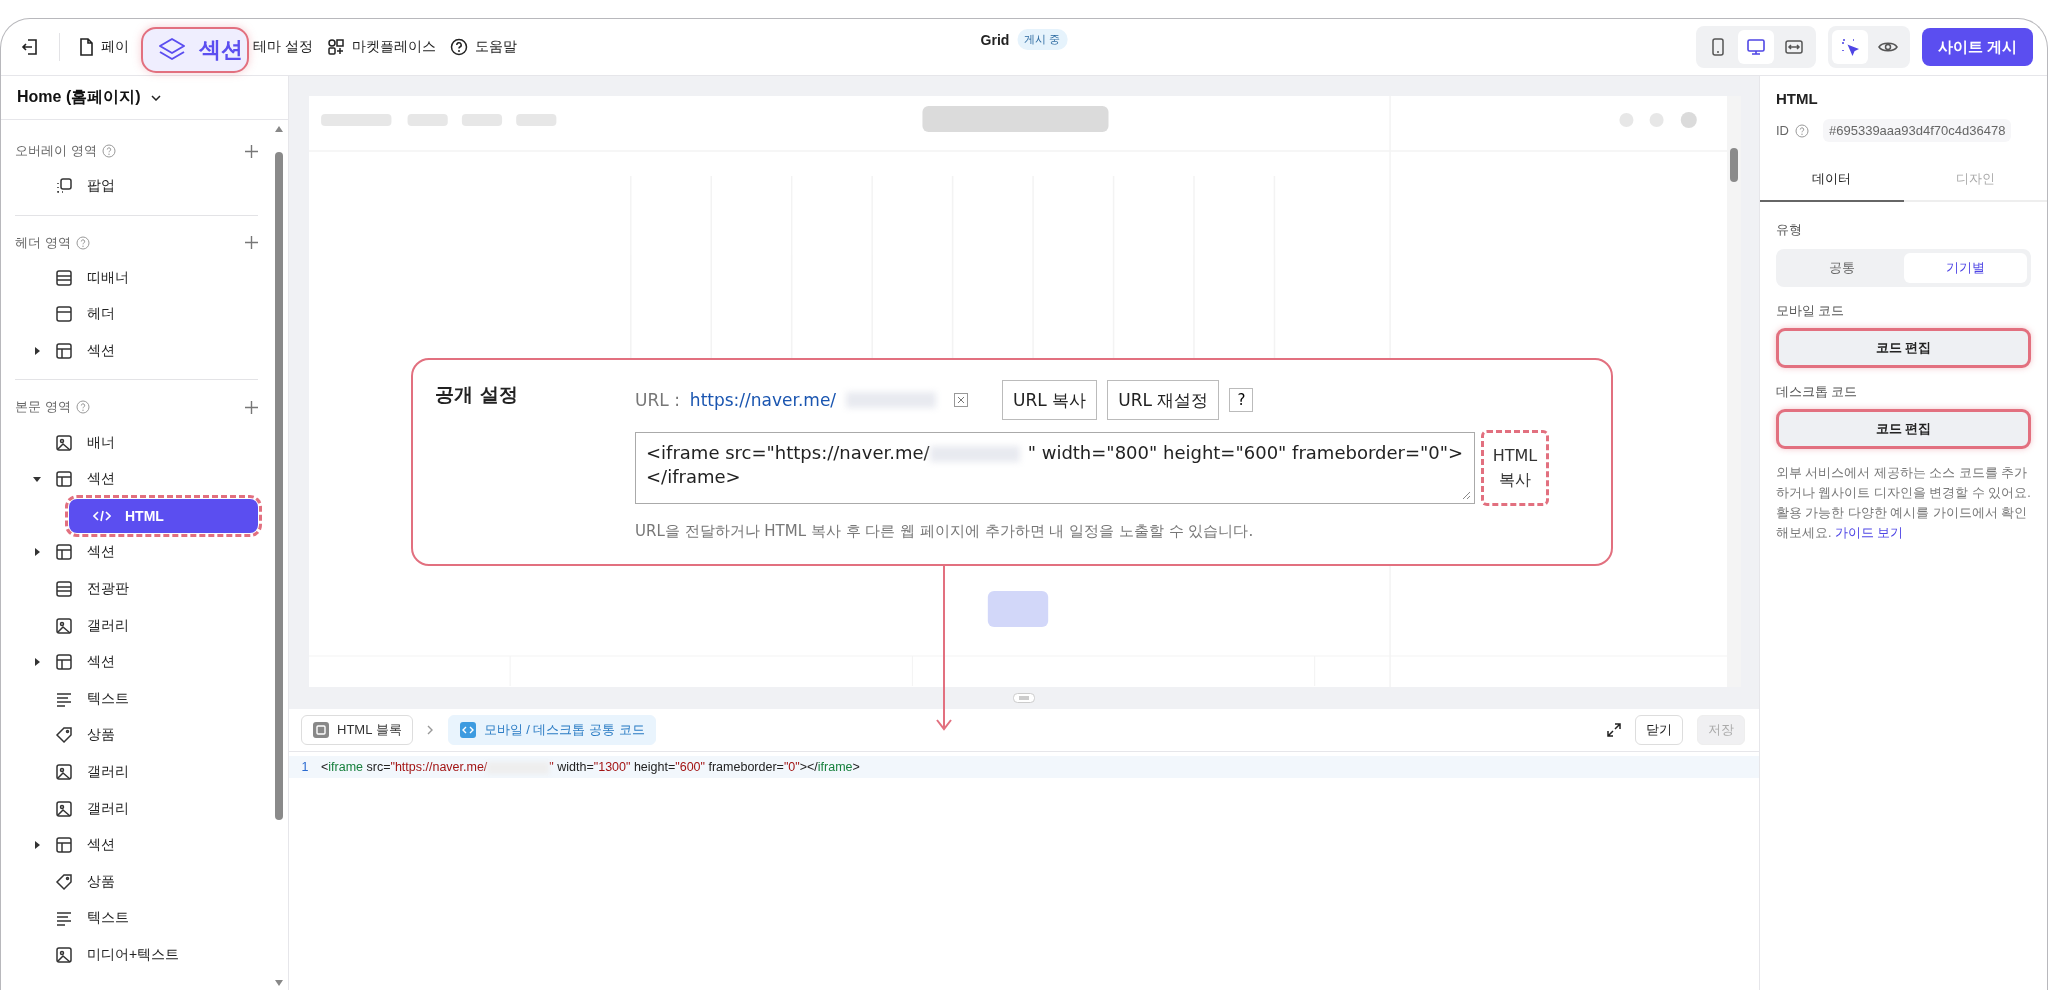 This screenshot has width=2048, height=990. I want to click on id-value: #695339aaa93d4f70c4d36478, so click(1917, 130).